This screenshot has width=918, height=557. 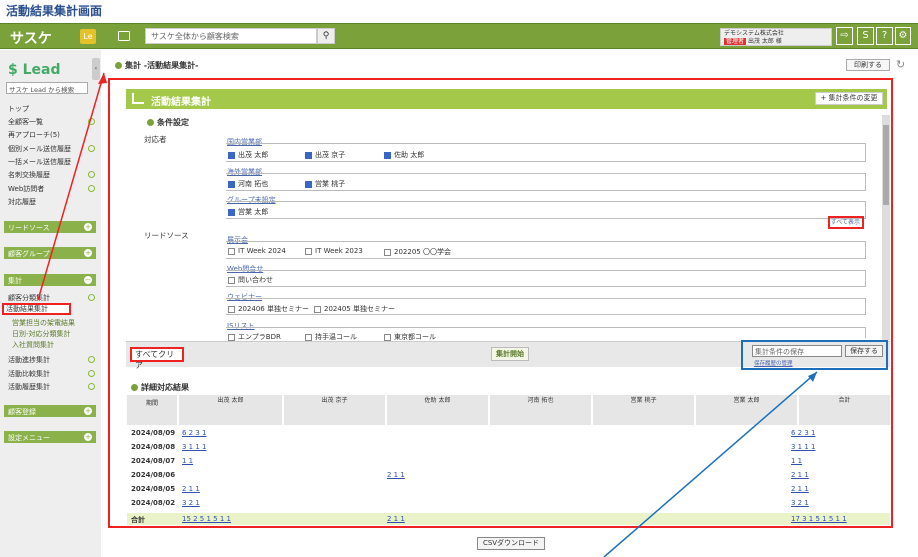 I want to click on source-checkbox: 202405 単独セミナー, so click(x=354, y=309).